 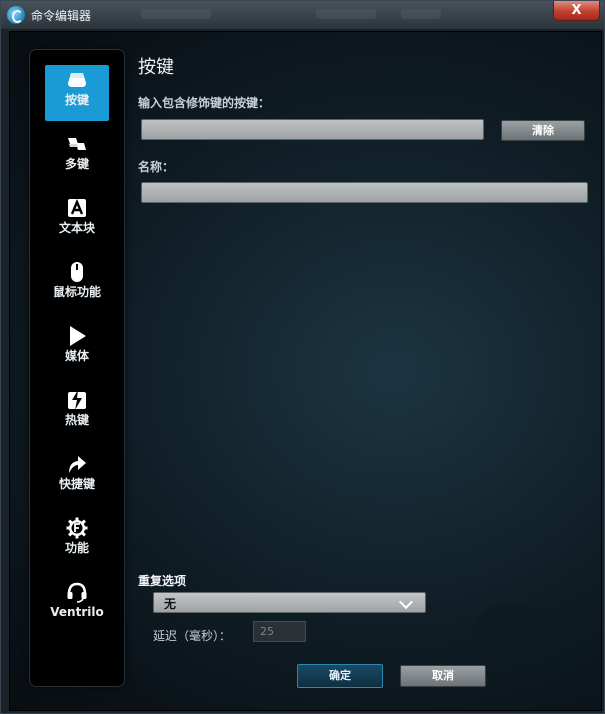 What do you see at coordinates (76, 420) in the screenshot?
I see `sidebar-item-label: 热键` at bounding box center [76, 420].